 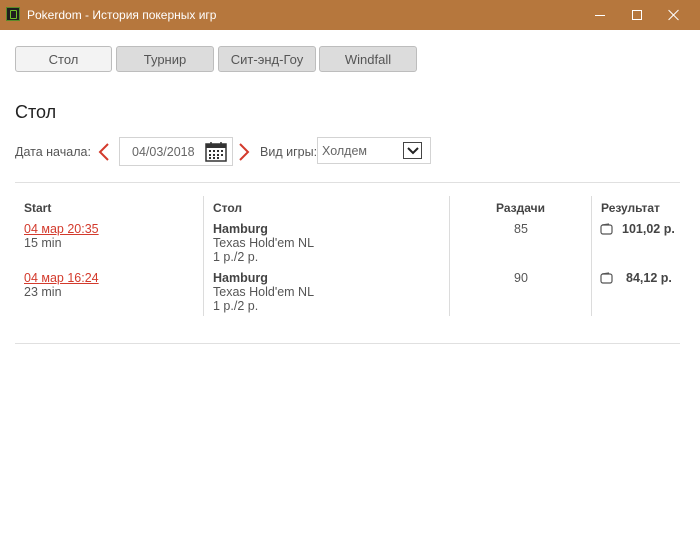 I want to click on maximize-icon, so click(x=637, y=15).